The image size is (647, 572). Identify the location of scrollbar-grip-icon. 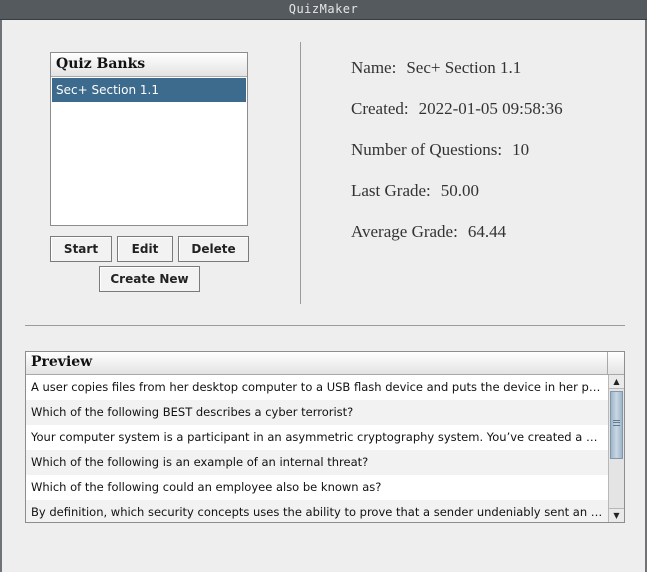
(616, 423).